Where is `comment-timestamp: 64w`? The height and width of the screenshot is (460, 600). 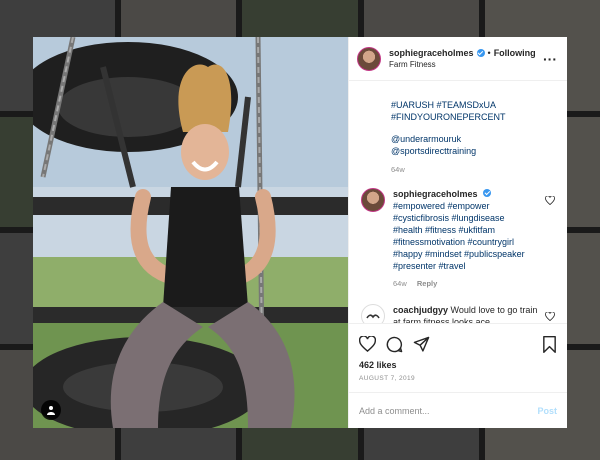
comment-timestamp: 64w is located at coordinates (400, 283).